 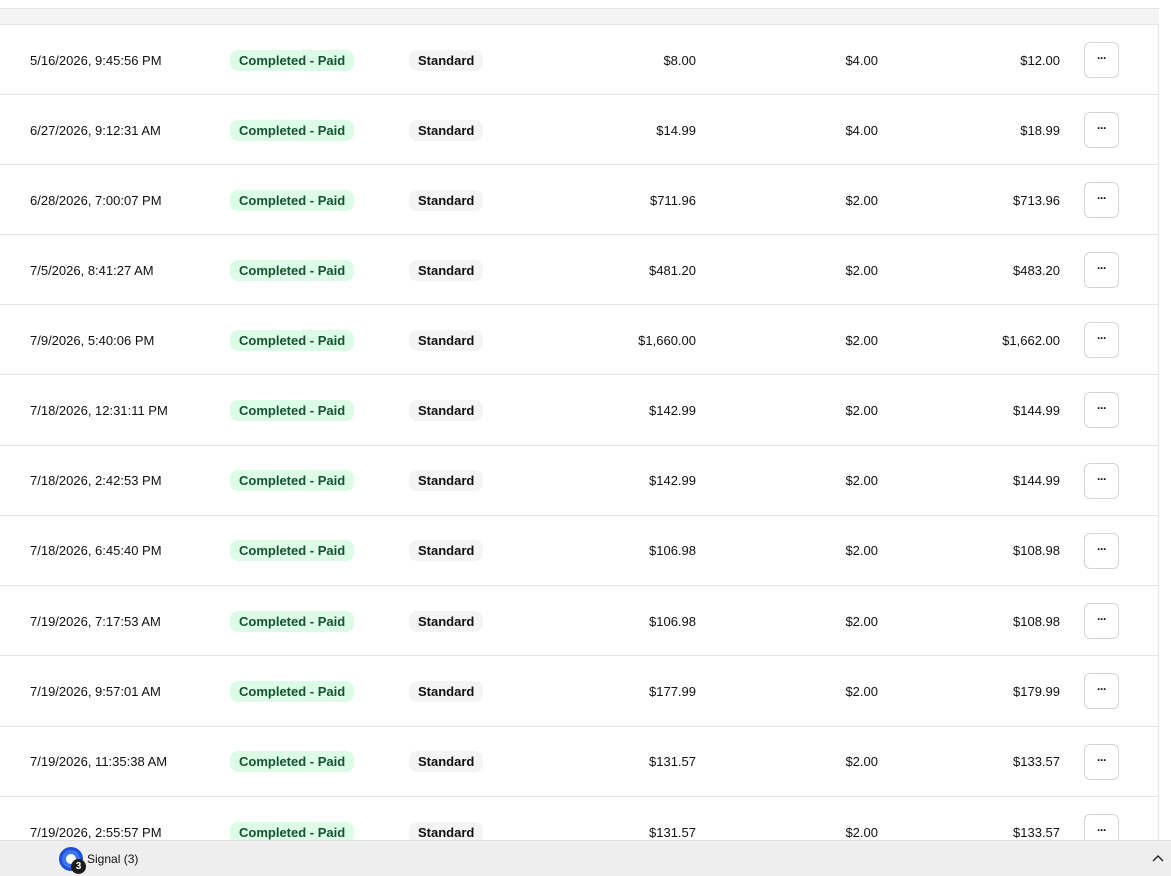 What do you see at coordinates (1036, 551) in the screenshot?
I see `total-amount: $108.98` at bounding box center [1036, 551].